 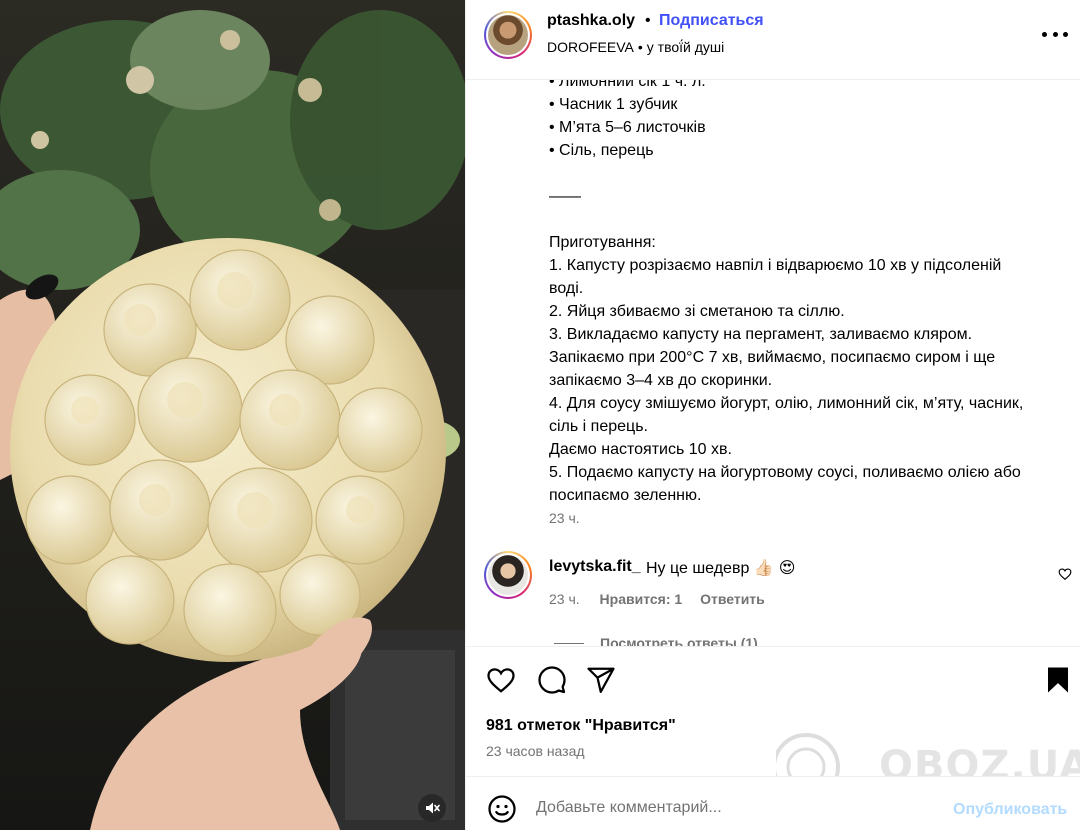 I want to click on caption-line: посипаємо зеленню., so click(x=625, y=495).